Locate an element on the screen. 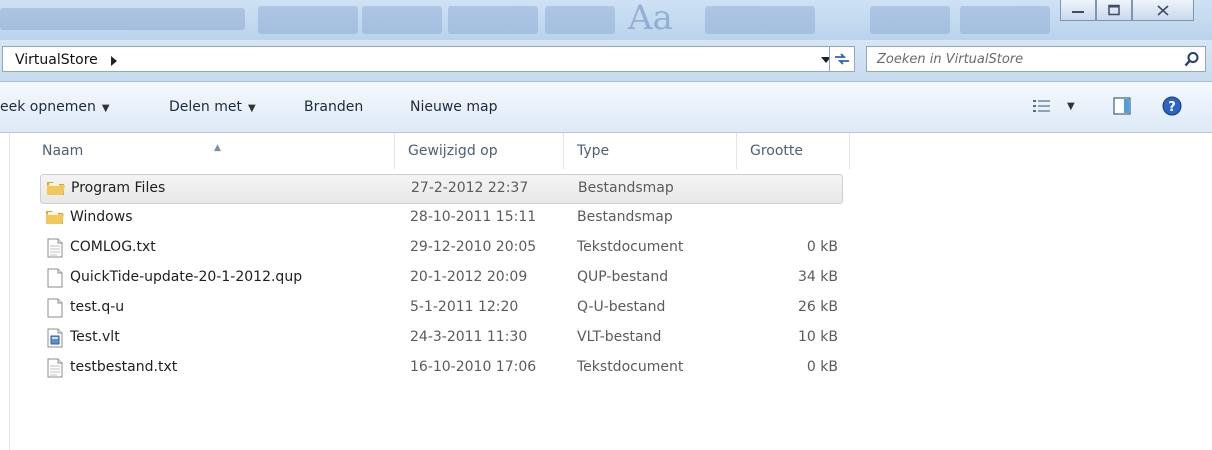 The image size is (1212, 450). refresh-button is located at coordinates (842, 59).